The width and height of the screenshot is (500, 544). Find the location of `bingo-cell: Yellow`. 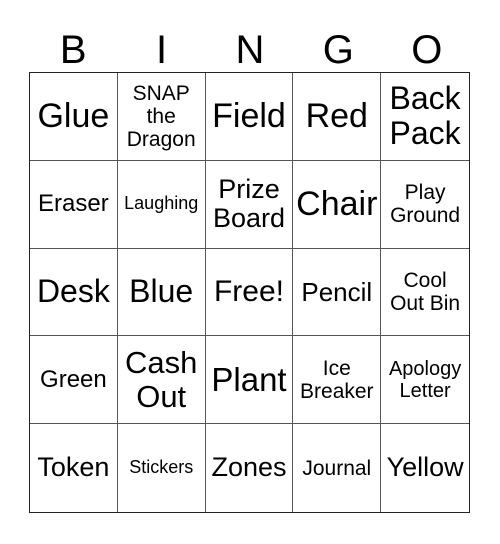

bingo-cell: Yellow is located at coordinates (425, 468).